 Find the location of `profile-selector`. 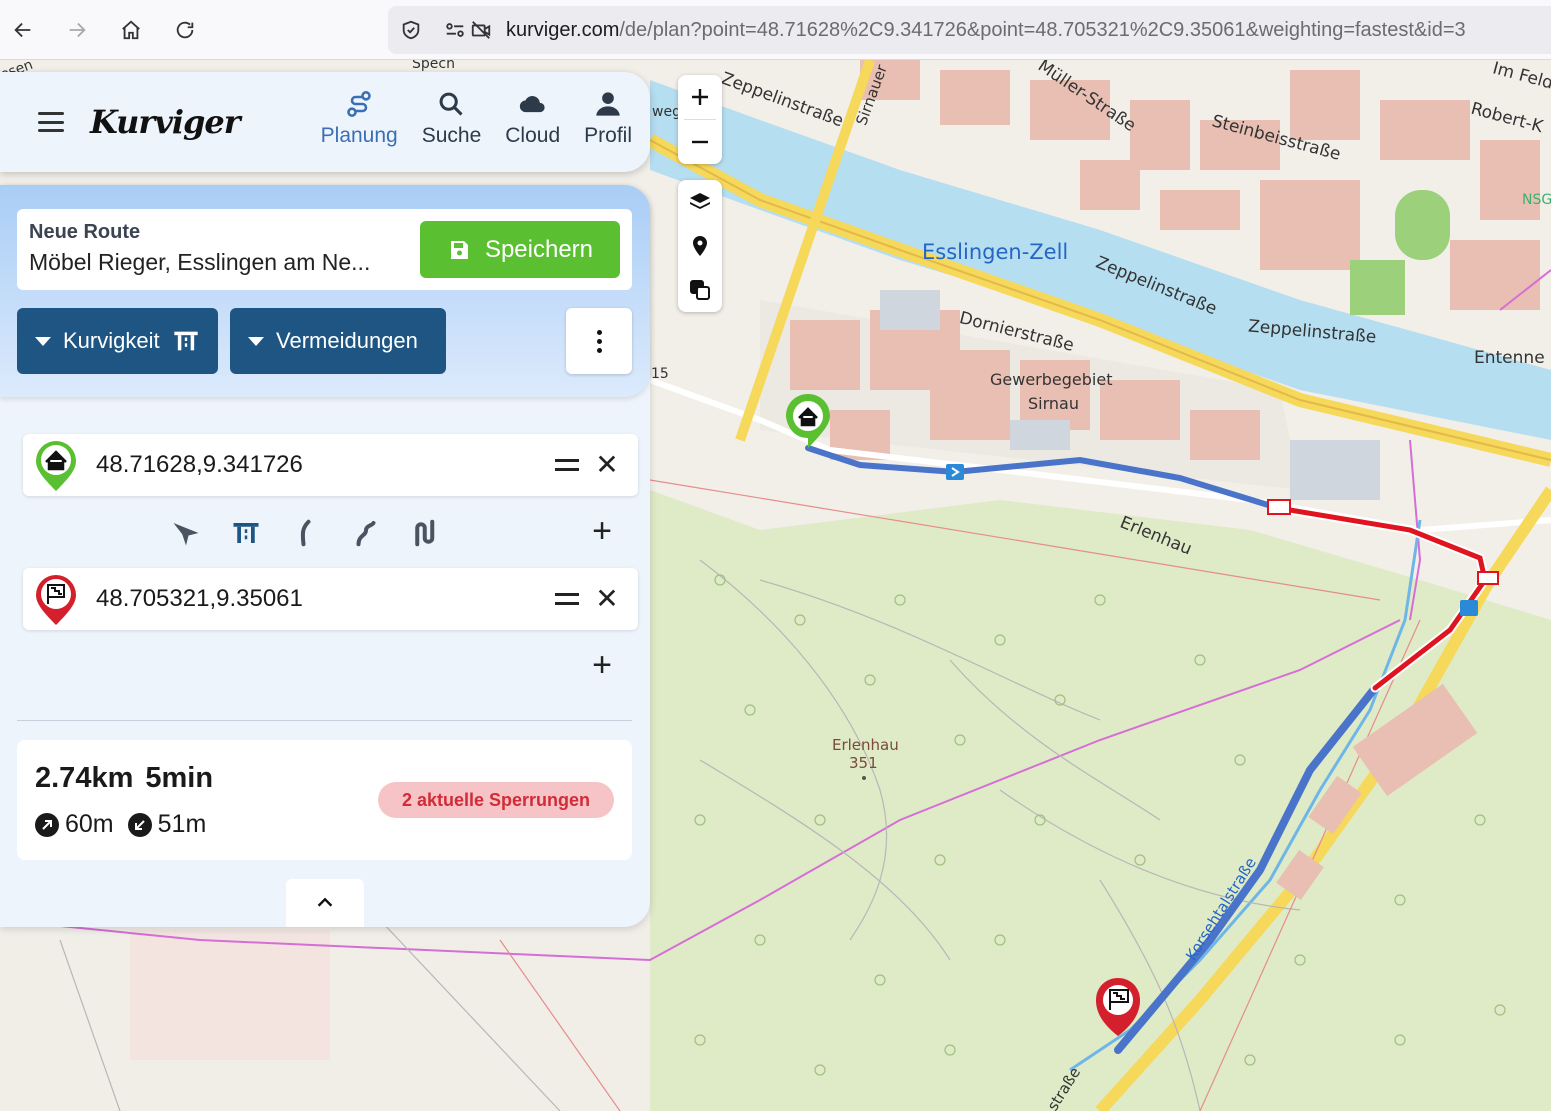

profile-selector is located at coordinates (318, 533).